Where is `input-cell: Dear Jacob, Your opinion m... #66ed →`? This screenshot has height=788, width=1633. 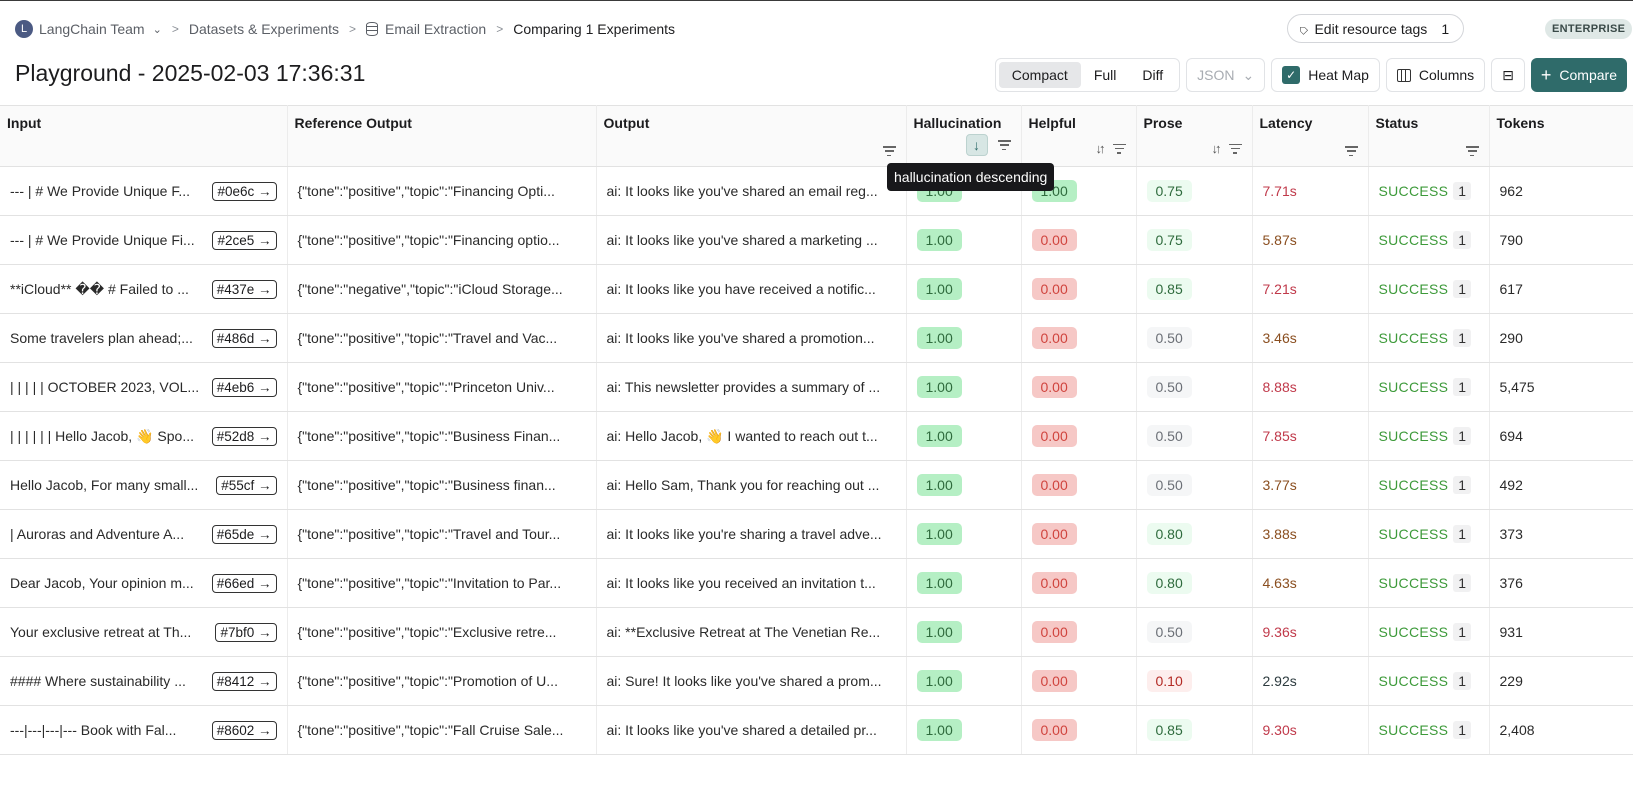
input-cell: Dear Jacob, Your opinion m... #66ed → is located at coordinates (144, 583).